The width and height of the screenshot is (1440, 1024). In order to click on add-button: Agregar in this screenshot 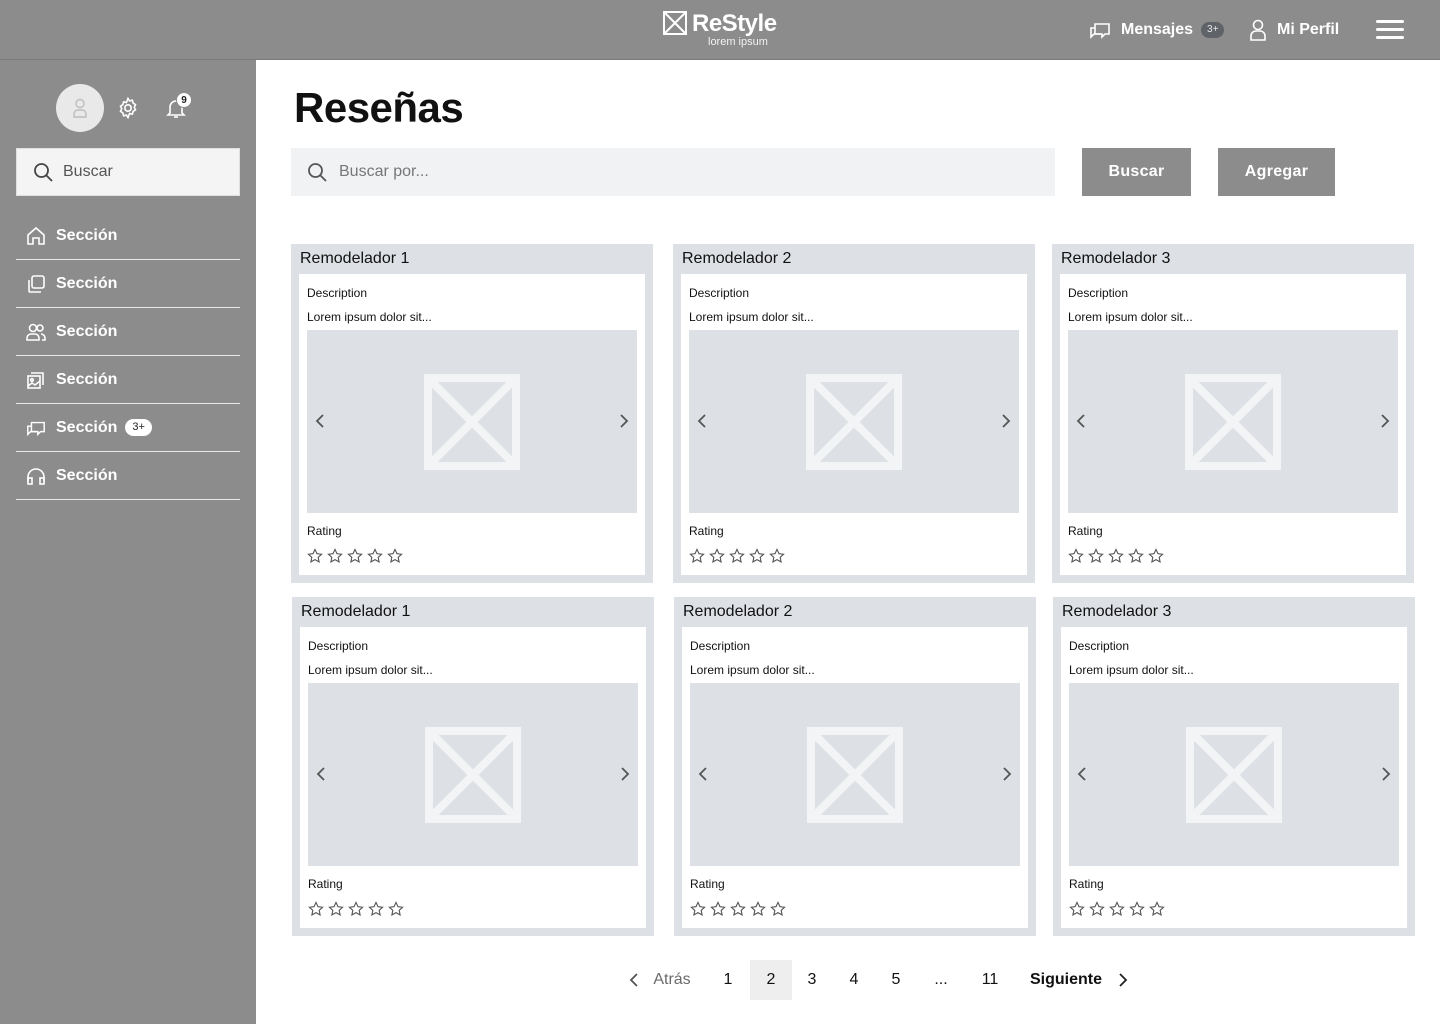, I will do `click(1276, 172)`.